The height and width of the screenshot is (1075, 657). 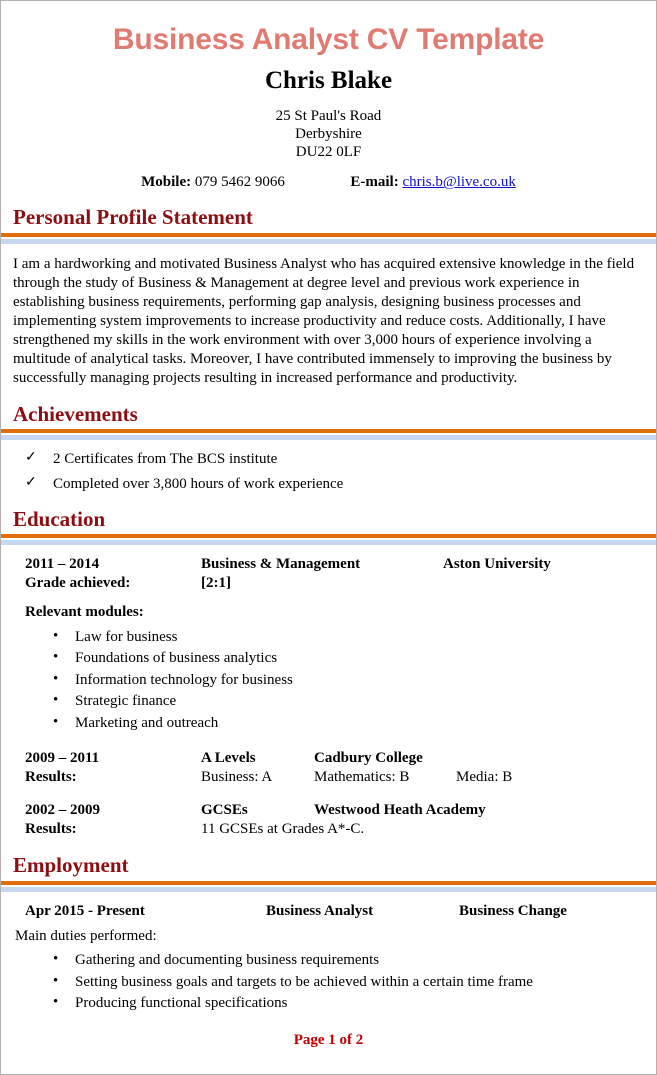 I want to click on table-row: 2009 – 2011 A Levels Cadbury College, so click(x=328, y=758).